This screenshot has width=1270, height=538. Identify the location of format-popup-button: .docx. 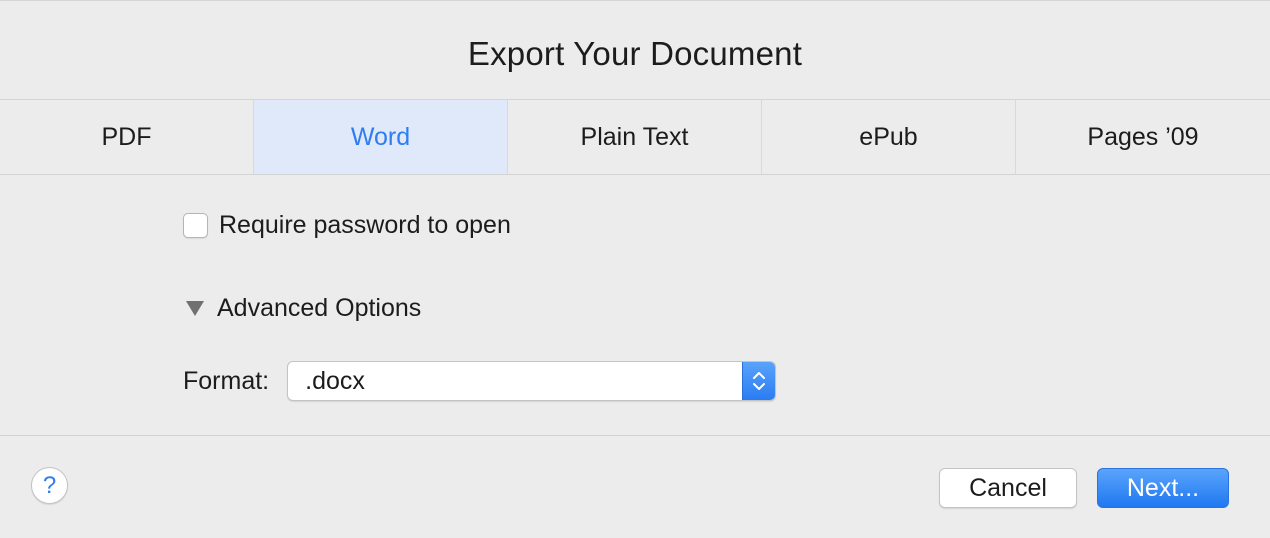
(532, 381).